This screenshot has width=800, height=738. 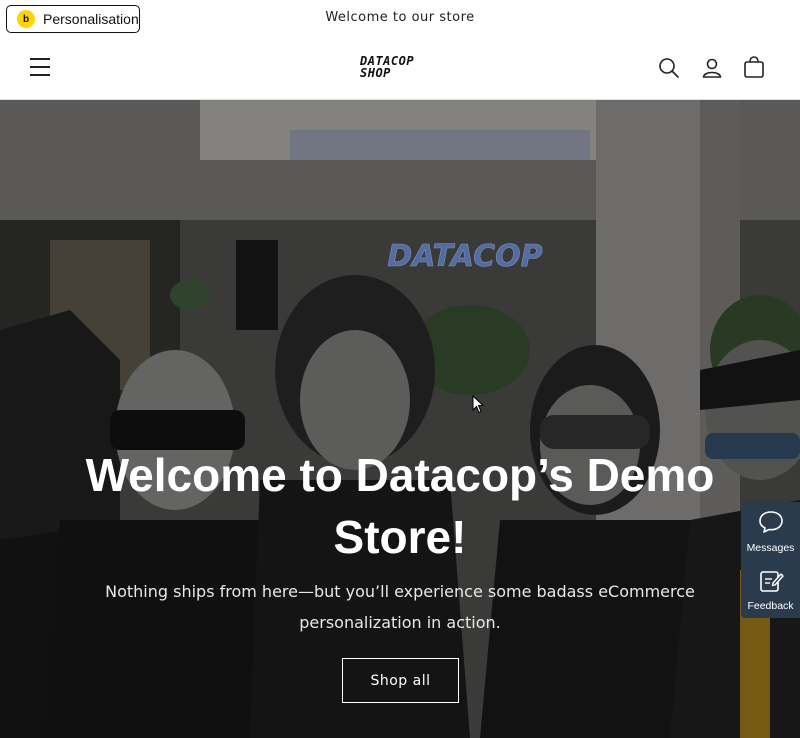 What do you see at coordinates (478, 404) in the screenshot?
I see `mouse-cursor-icon` at bounding box center [478, 404].